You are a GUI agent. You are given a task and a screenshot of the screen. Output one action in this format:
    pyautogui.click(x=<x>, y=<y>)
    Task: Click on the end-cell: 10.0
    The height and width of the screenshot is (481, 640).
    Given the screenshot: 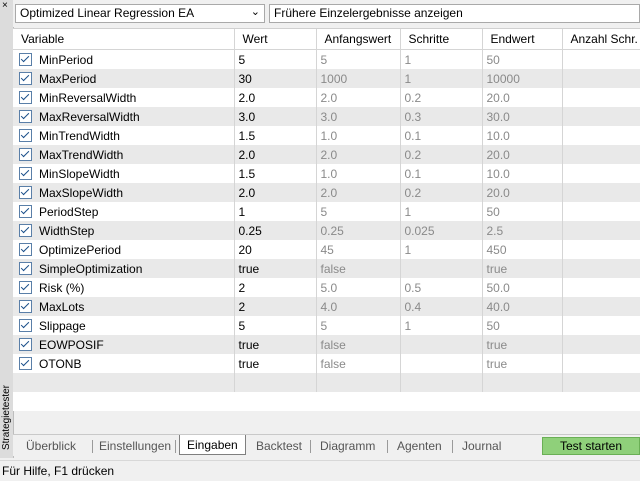 What is the action you would take?
    pyautogui.click(x=522, y=173)
    